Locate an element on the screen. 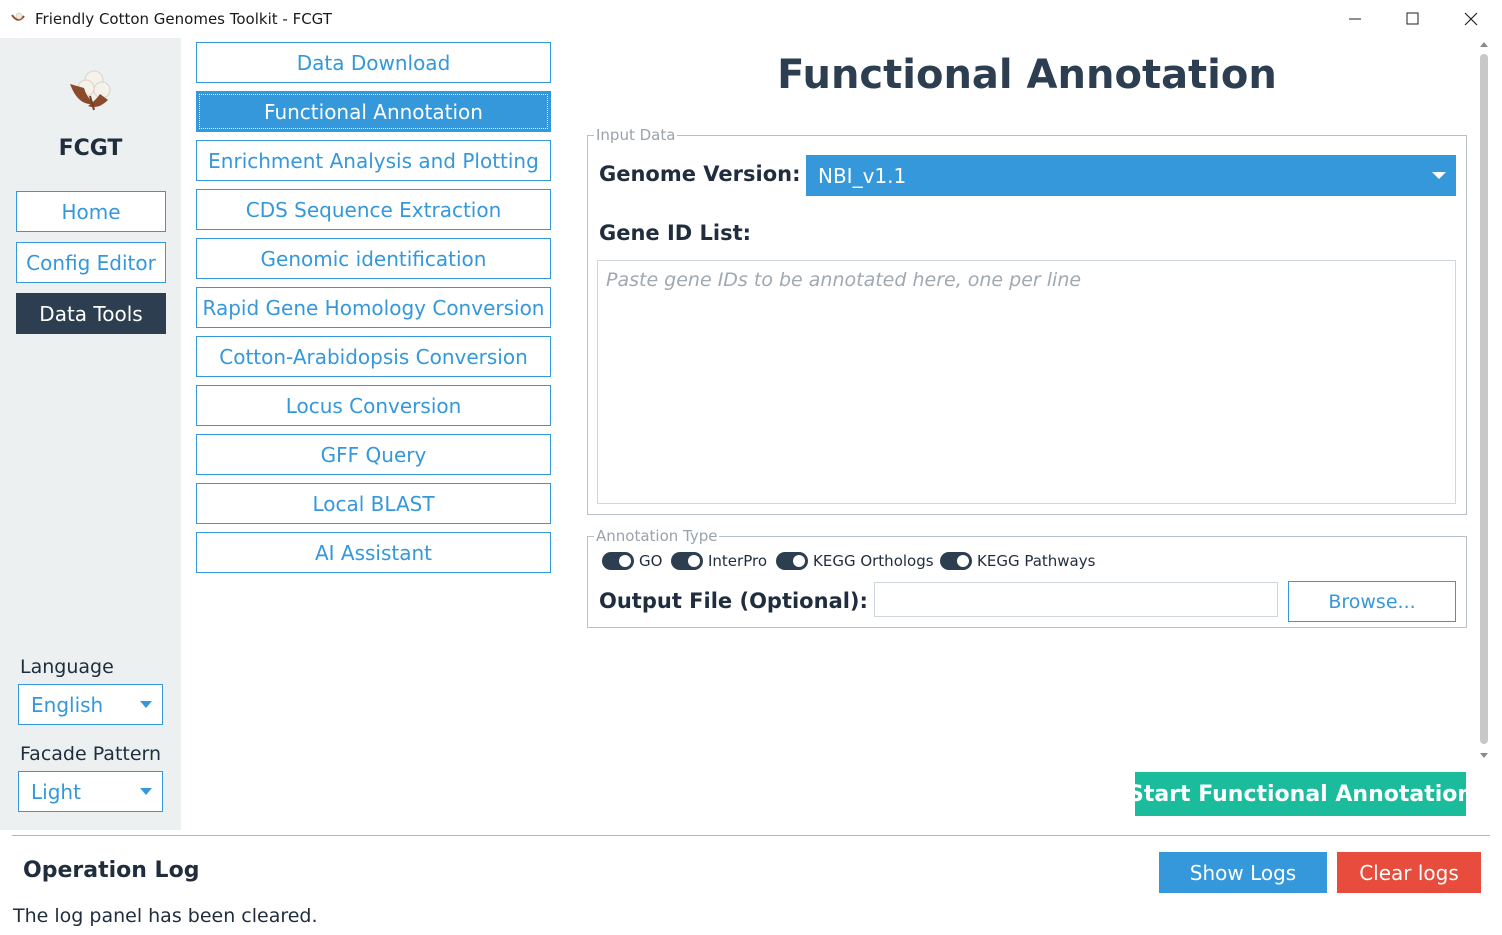  input-data-group-title: Input Data is located at coordinates (636, 135).